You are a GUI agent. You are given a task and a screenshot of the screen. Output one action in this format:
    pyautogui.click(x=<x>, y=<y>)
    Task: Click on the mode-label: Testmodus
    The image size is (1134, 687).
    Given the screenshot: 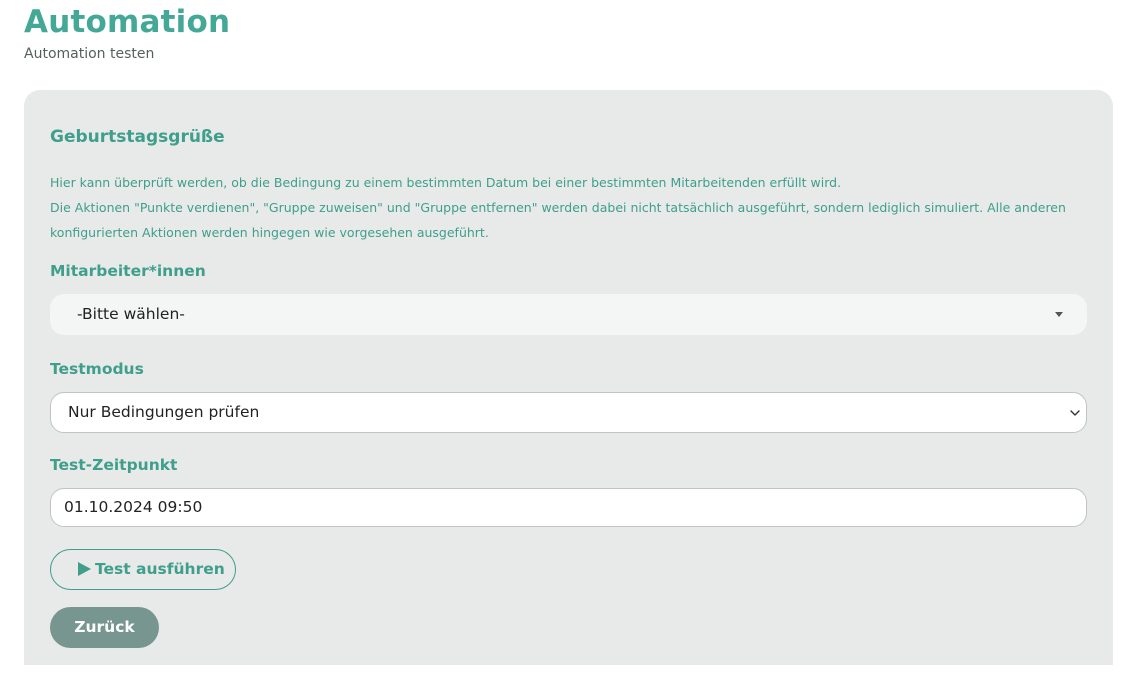 What is the action you would take?
    pyautogui.click(x=97, y=369)
    